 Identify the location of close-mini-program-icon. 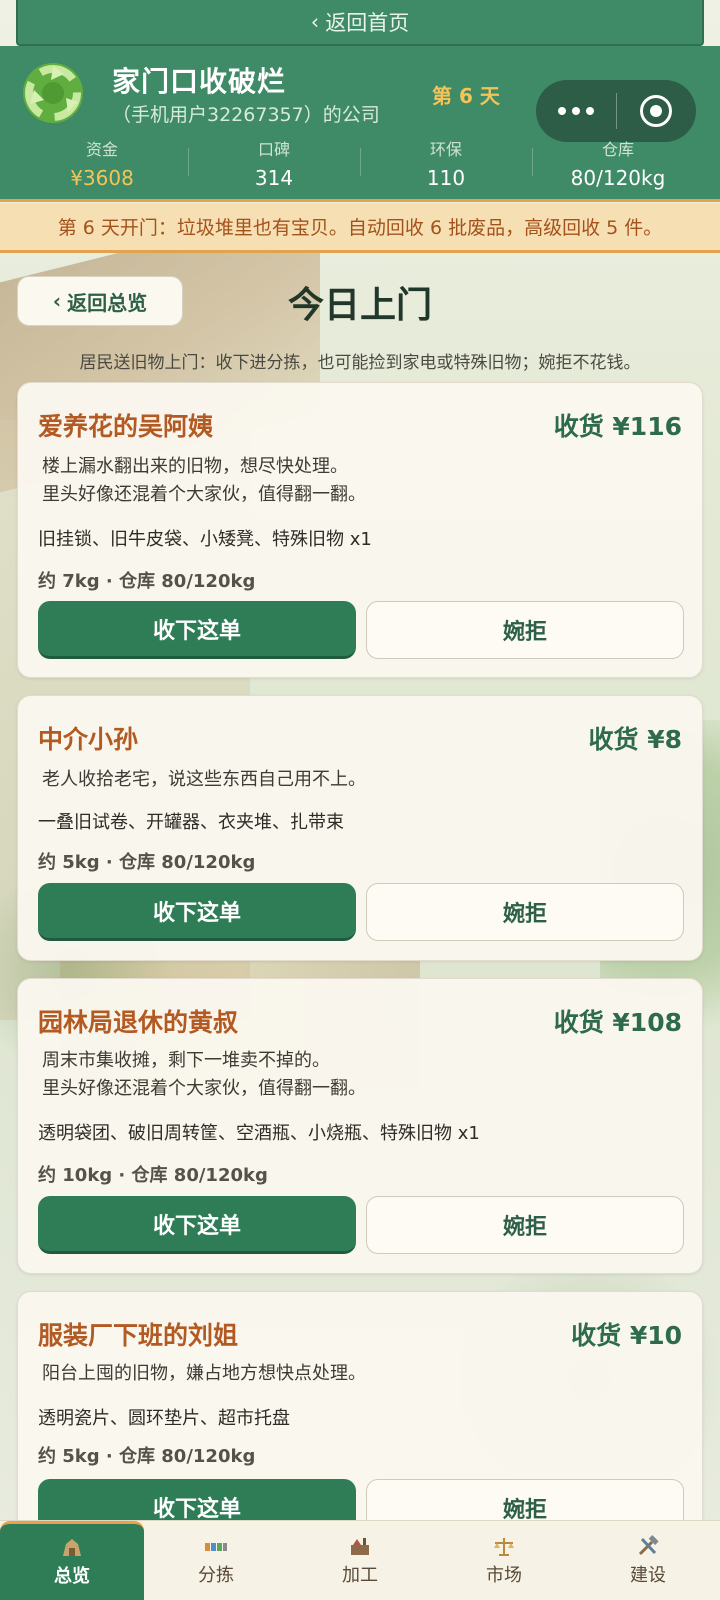
(657, 111).